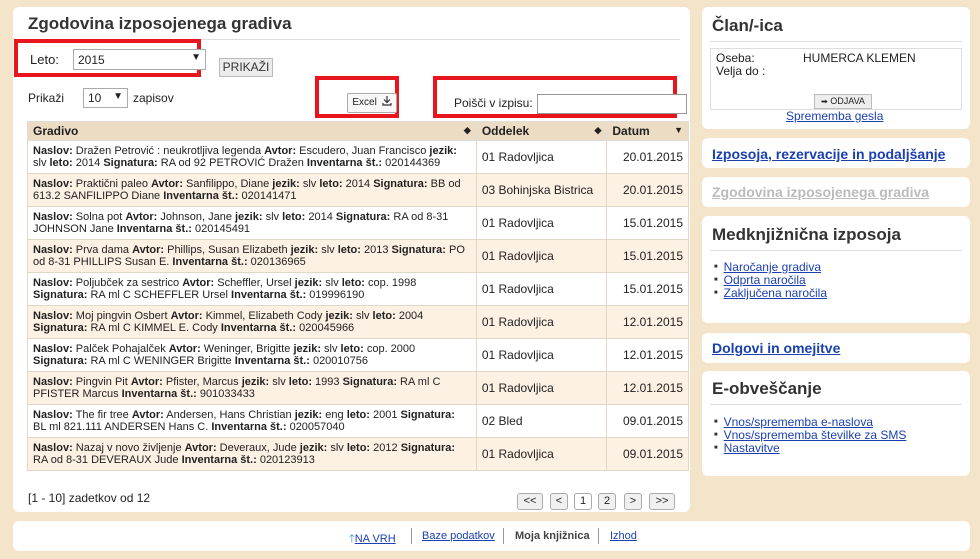 This screenshot has height=559, width=980. I want to click on column-header-gradivo: Gradivo ◆, so click(252, 131).